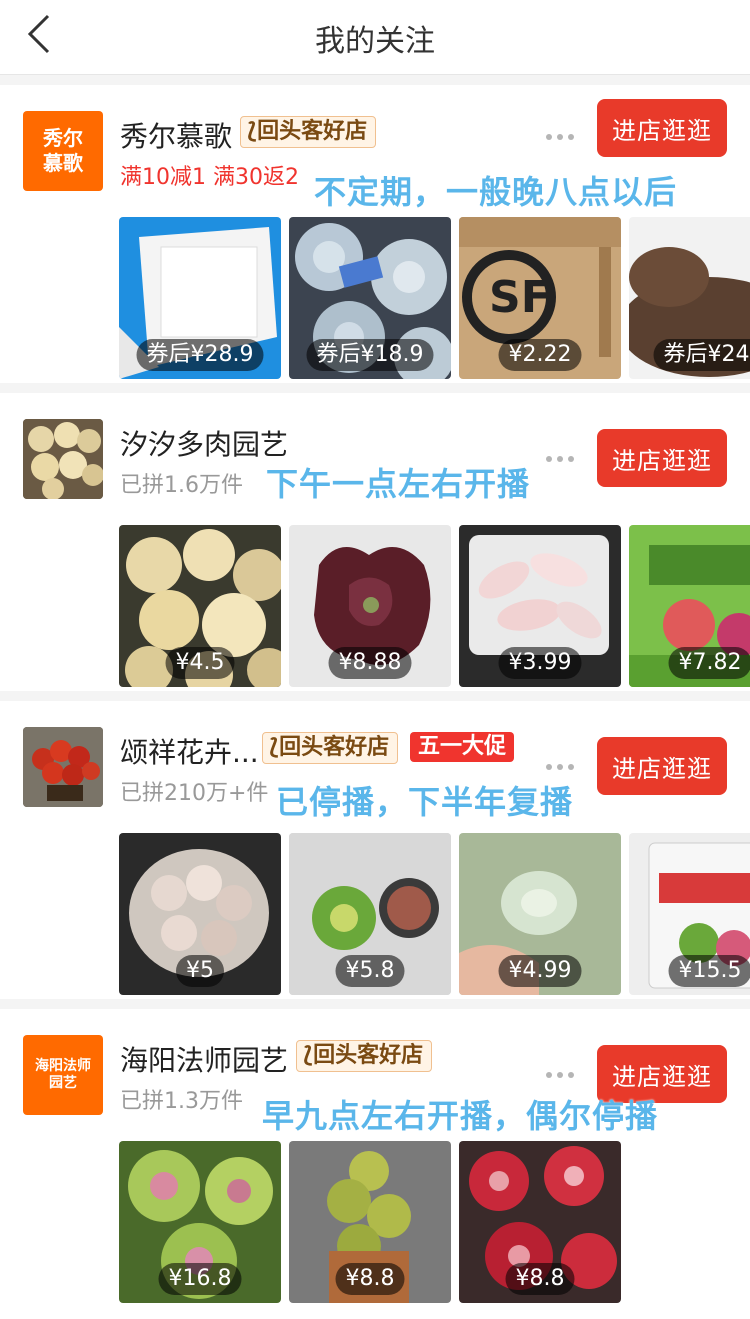  What do you see at coordinates (709, 971) in the screenshot?
I see `product-price: ¥15.5` at bounding box center [709, 971].